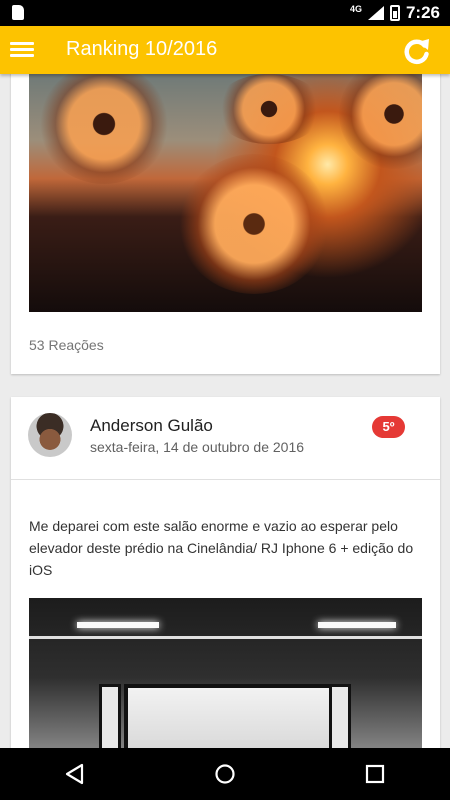 The image size is (450, 800). What do you see at coordinates (197, 447) in the screenshot?
I see `post-date: sexta-feira, 14 de outubro de 2016` at bounding box center [197, 447].